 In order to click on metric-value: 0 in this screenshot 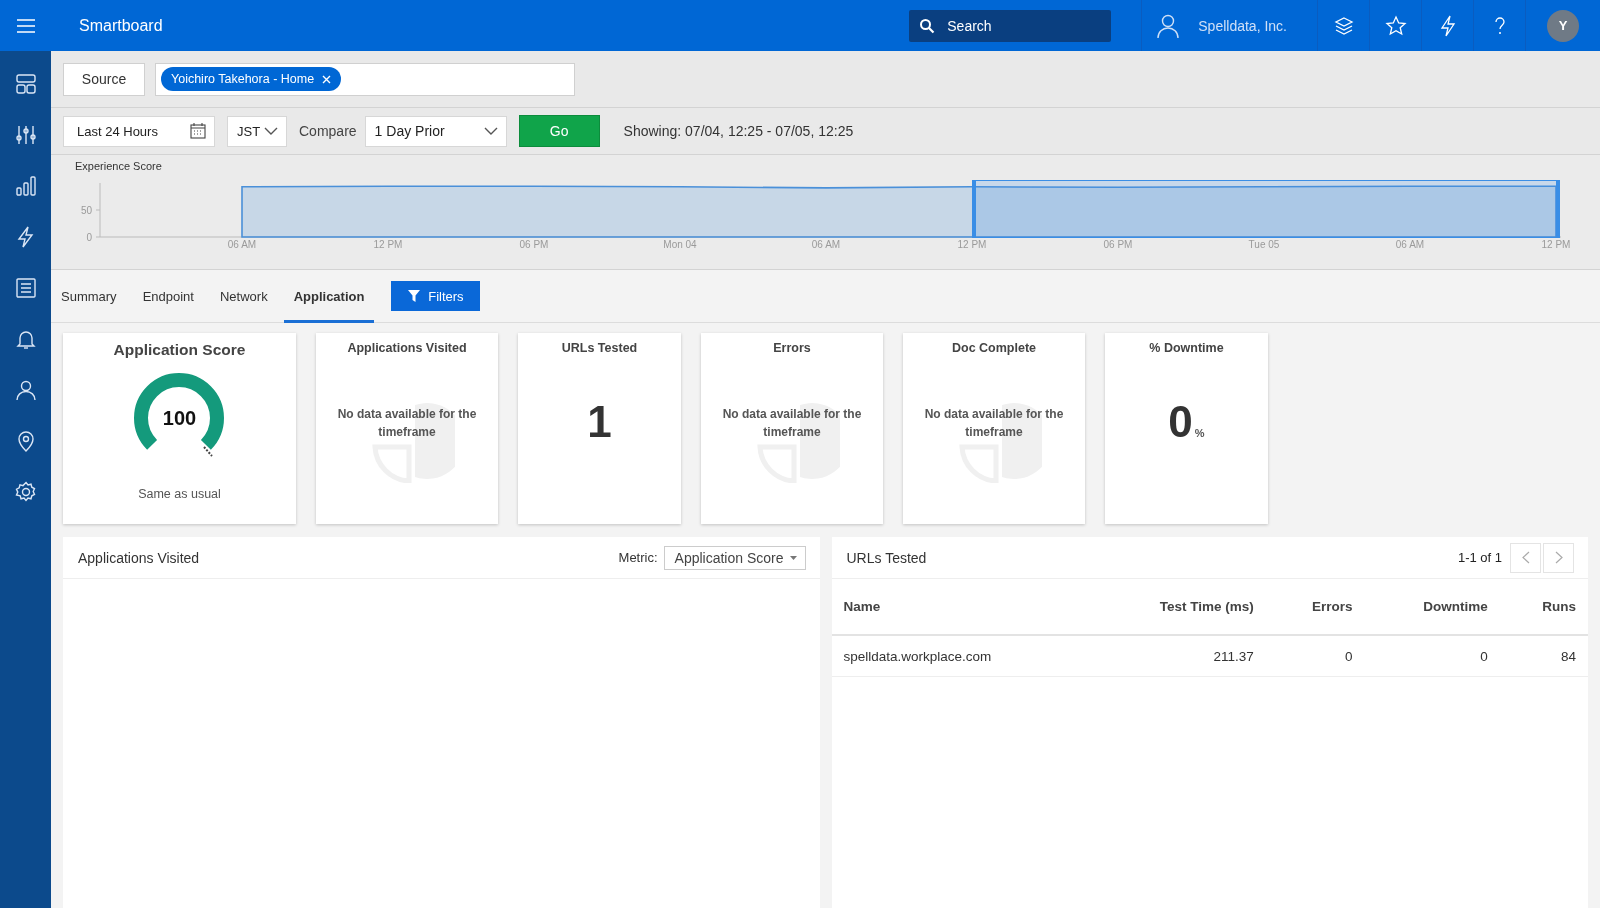, I will do `click(1180, 422)`.